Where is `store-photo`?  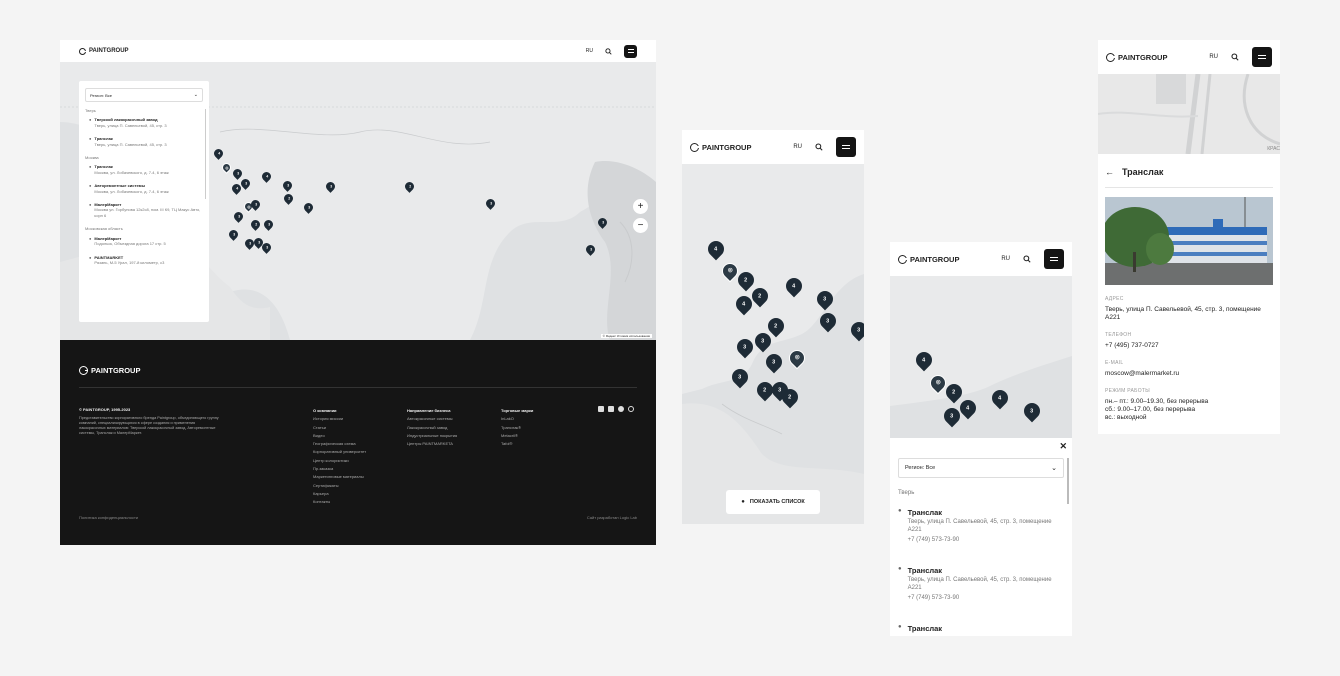
store-photo is located at coordinates (1189, 241).